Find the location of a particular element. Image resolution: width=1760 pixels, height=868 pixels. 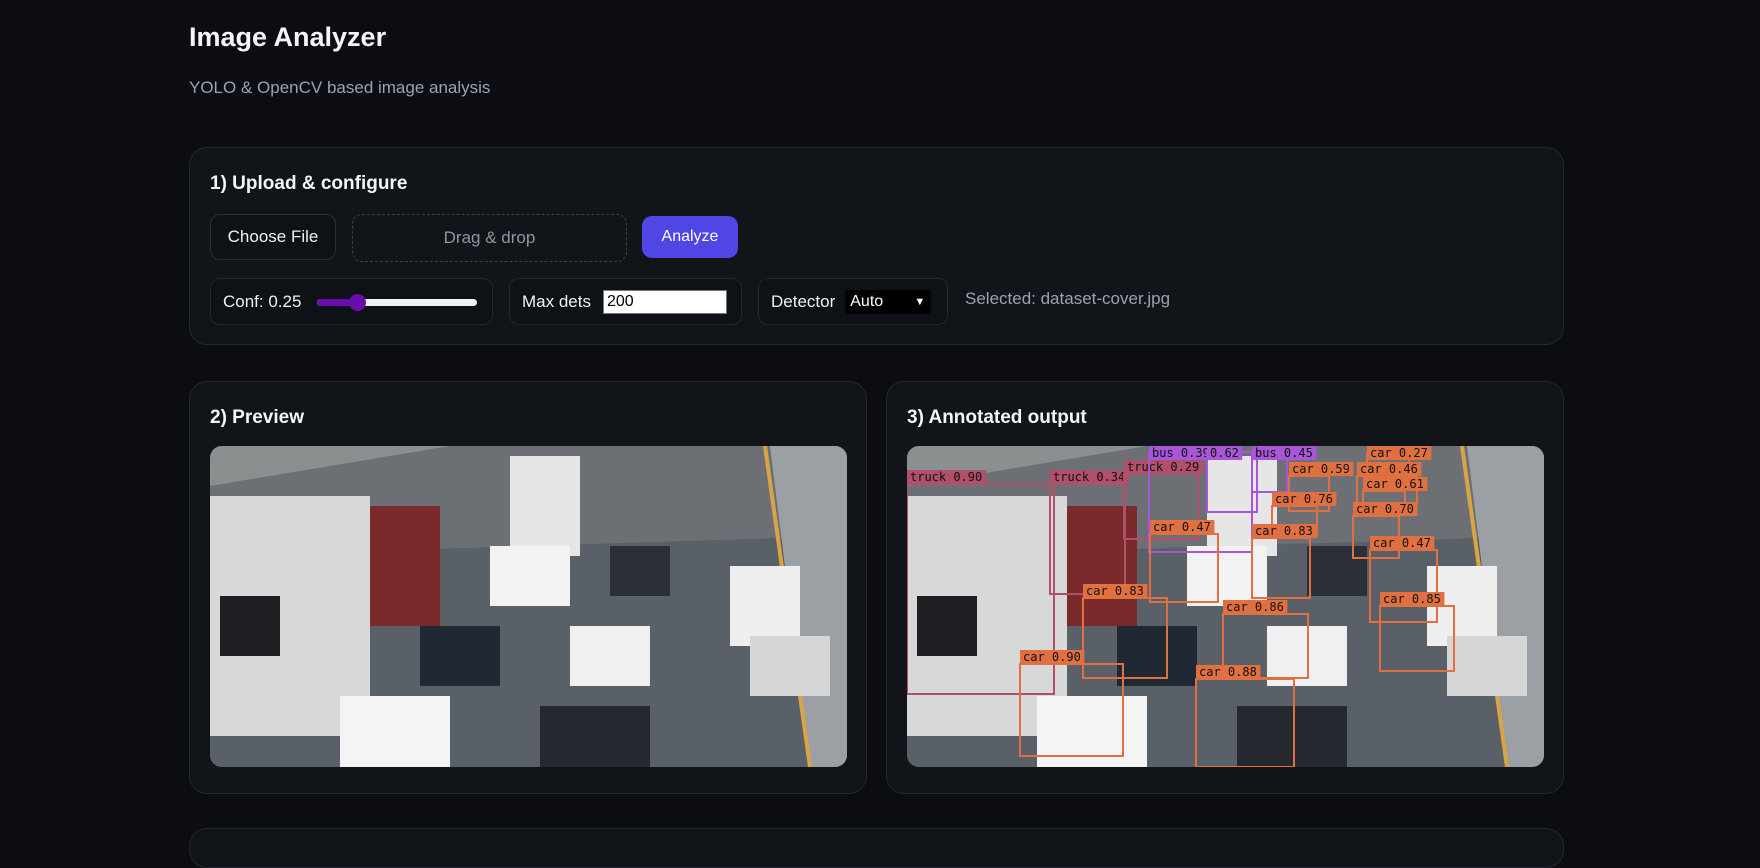

traffic-scene-image is located at coordinates (528, 606).